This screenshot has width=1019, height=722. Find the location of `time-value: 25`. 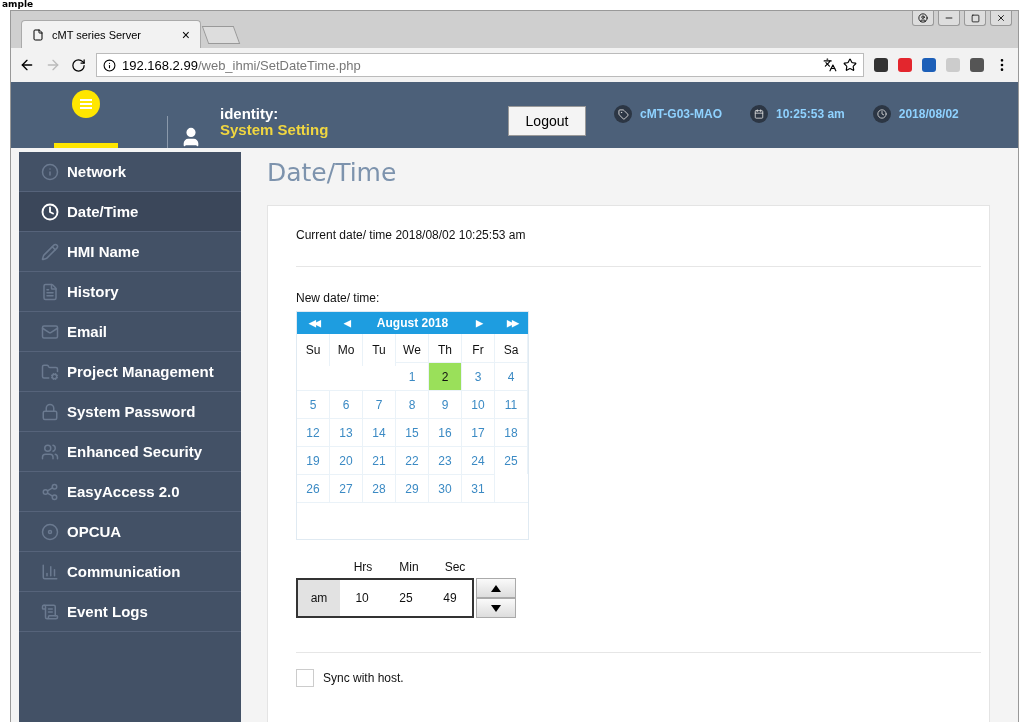

time-value: 25 is located at coordinates (406, 598).